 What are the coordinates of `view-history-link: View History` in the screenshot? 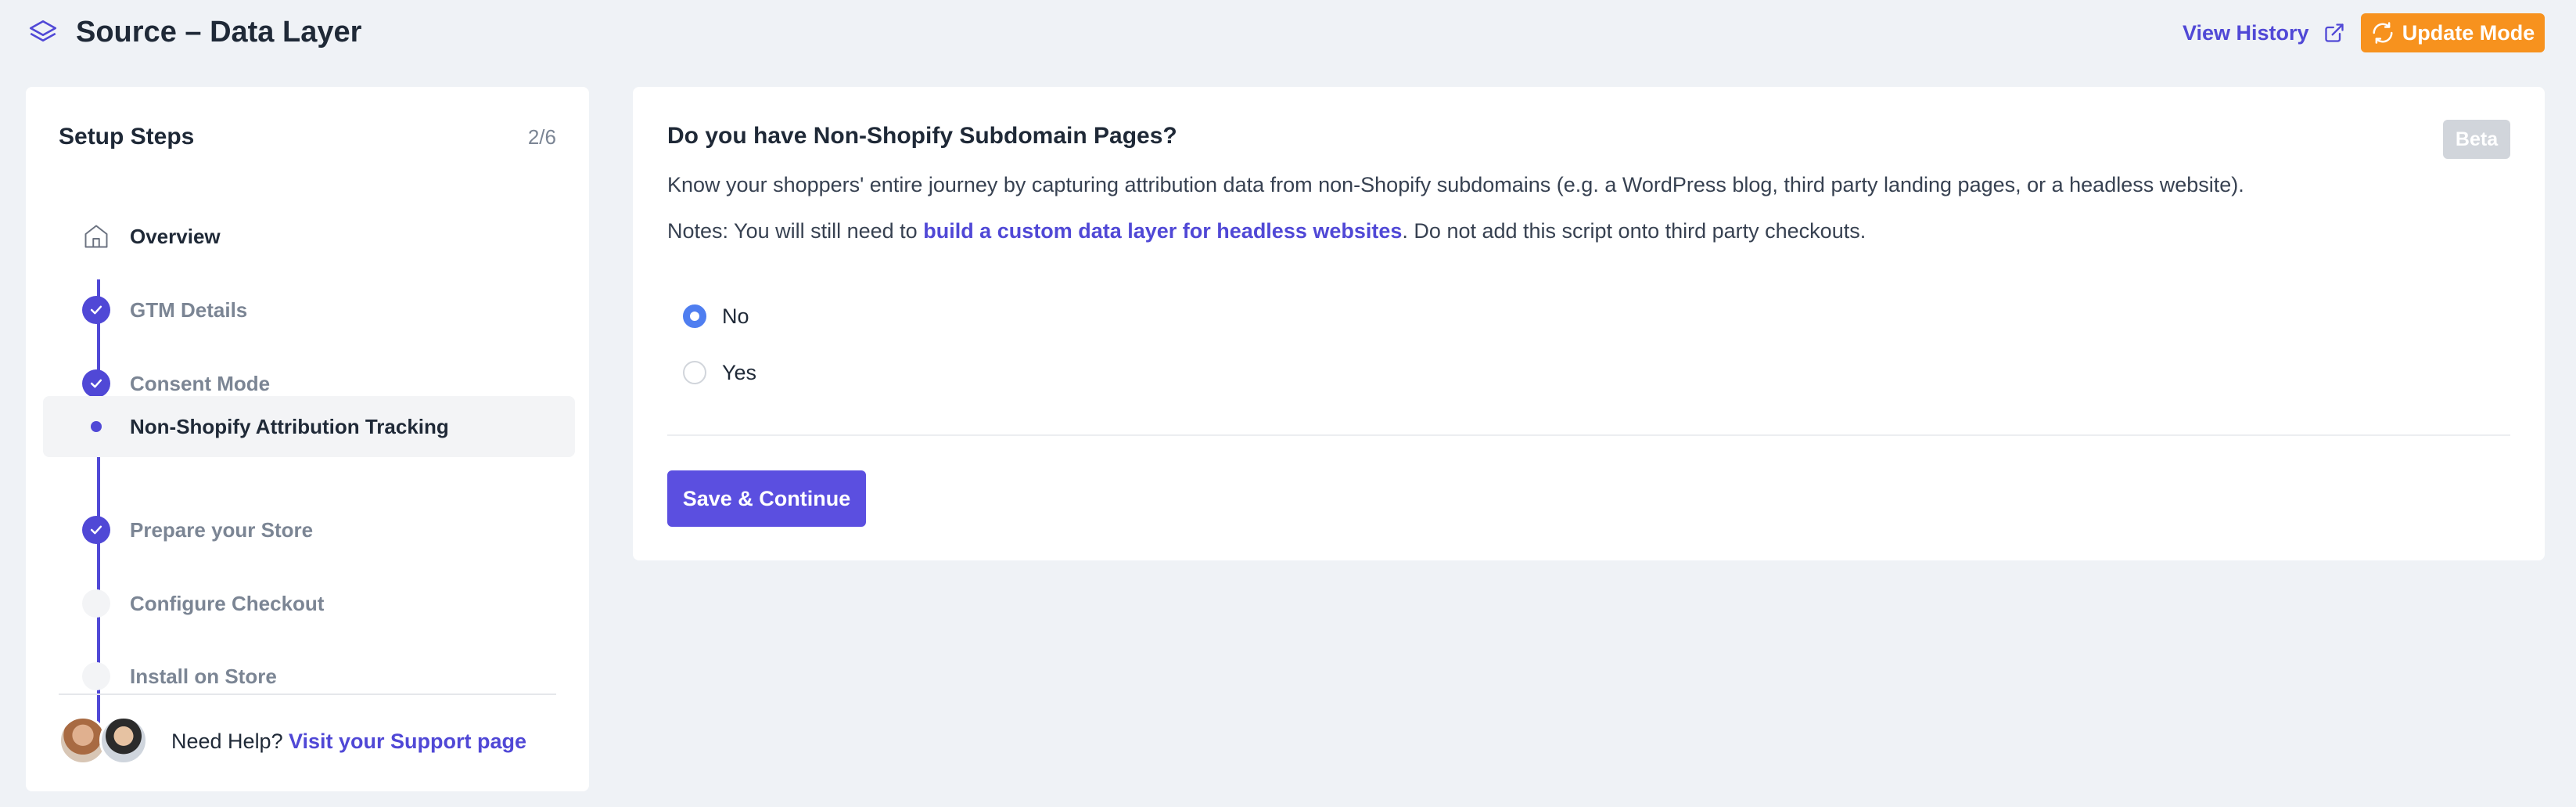 It's located at (2264, 33).